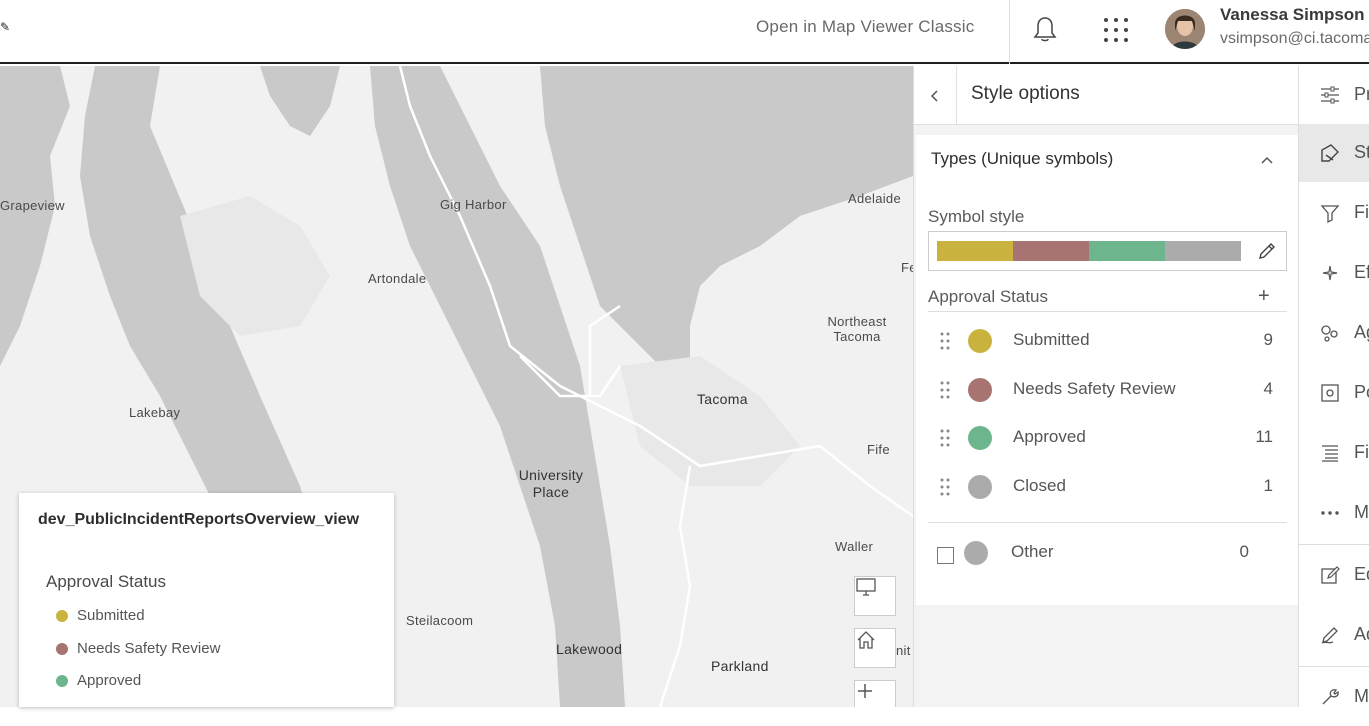 This screenshot has width=1369, height=726. What do you see at coordinates (1051, 340) in the screenshot?
I see `category-label: Submitted` at bounding box center [1051, 340].